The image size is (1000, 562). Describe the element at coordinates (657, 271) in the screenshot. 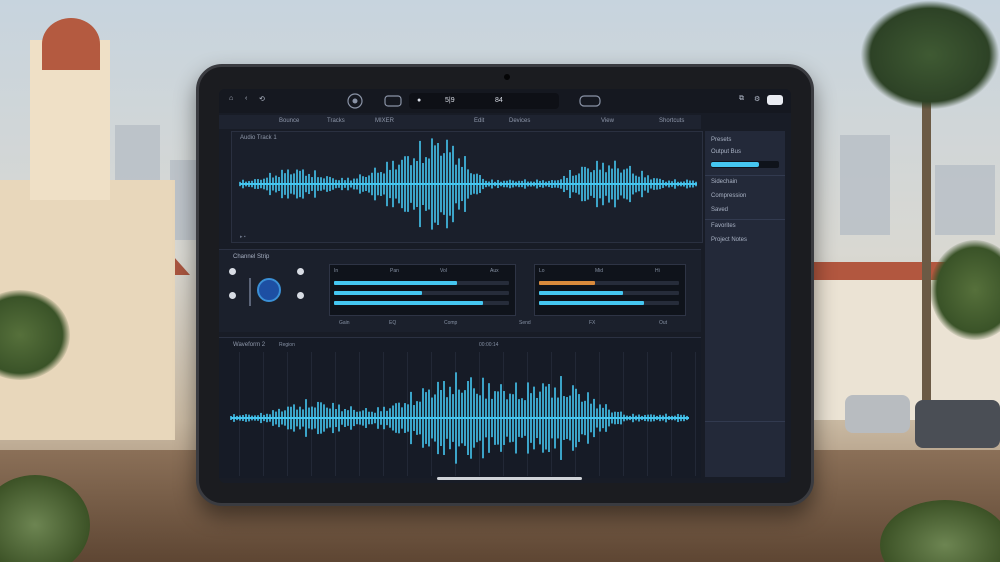

I see `panel-label: Hi` at that location.